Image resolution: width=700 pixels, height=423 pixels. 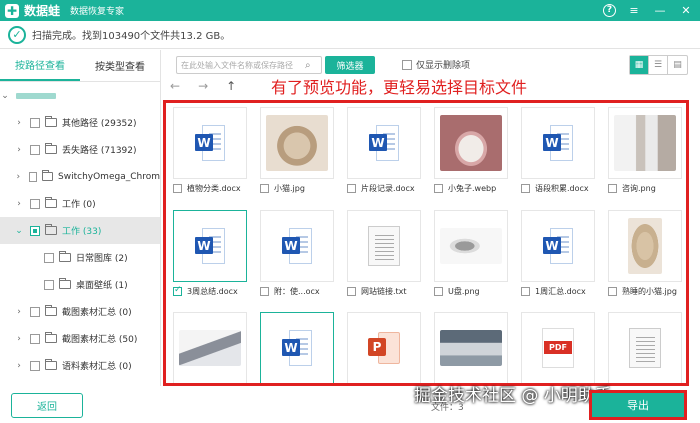 I want to click on search-input, so click(x=243, y=65).